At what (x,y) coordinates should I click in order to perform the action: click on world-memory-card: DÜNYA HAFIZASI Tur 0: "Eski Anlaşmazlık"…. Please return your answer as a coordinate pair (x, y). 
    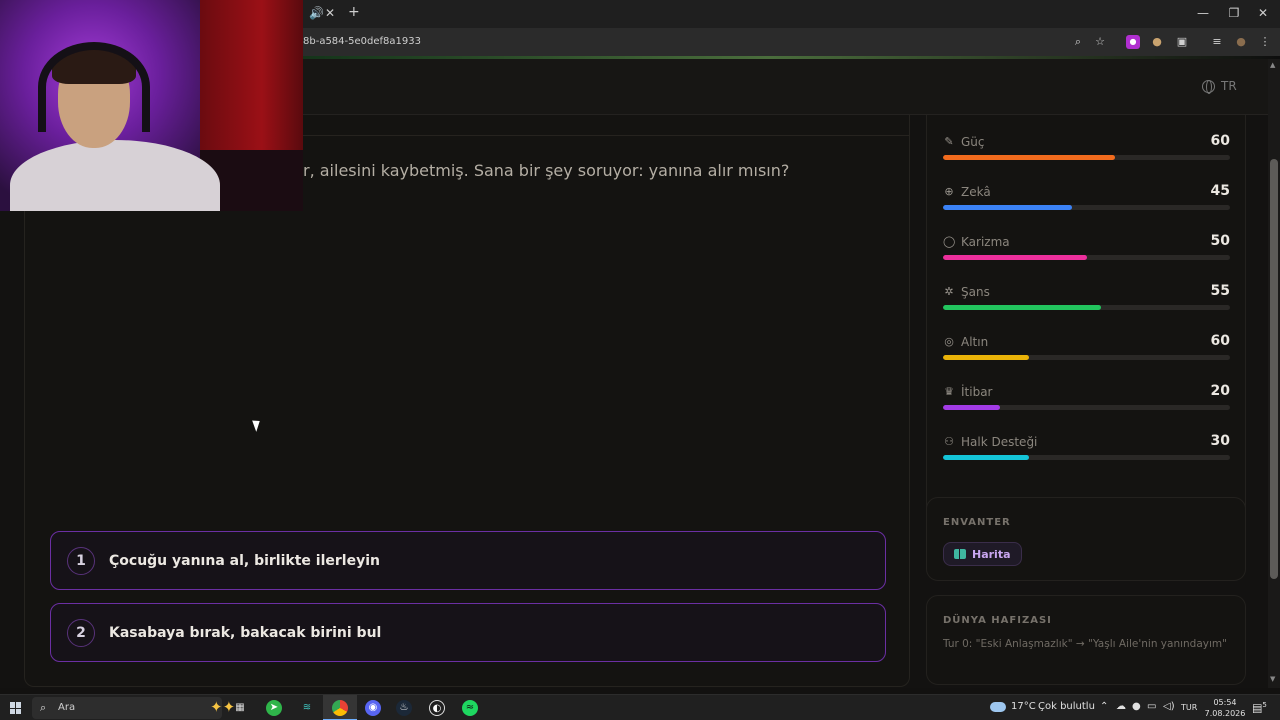
    Looking at the image, I should click on (1086, 640).